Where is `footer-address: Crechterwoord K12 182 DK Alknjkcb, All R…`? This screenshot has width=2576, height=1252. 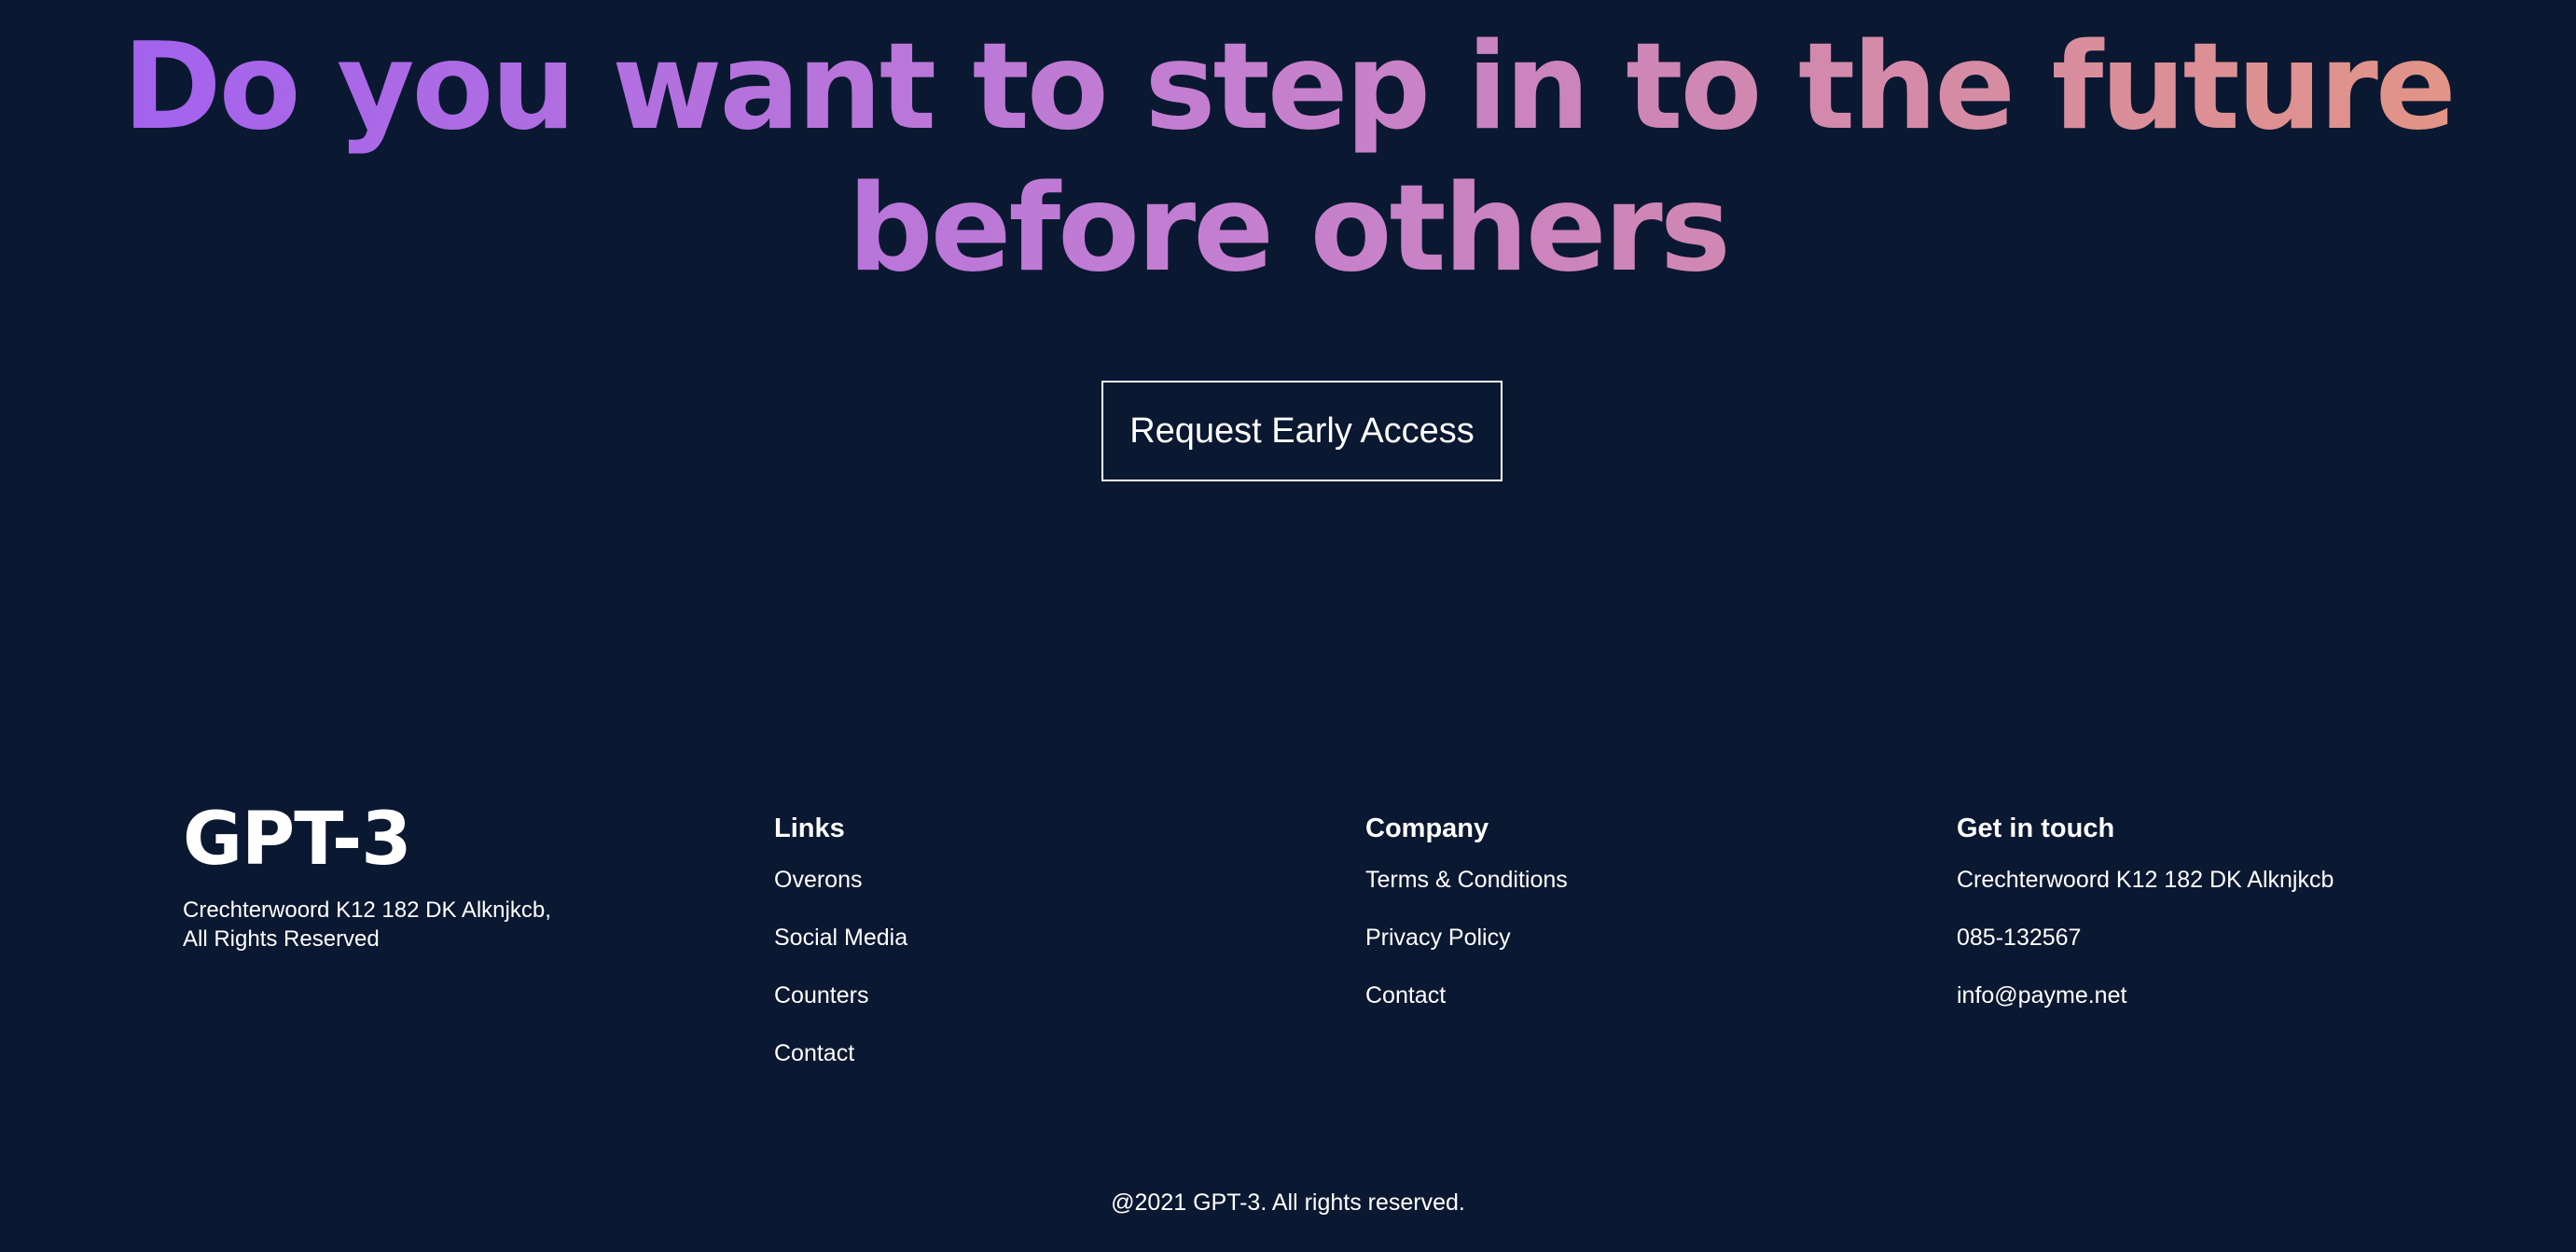 footer-address: Crechterwoord K12 182 DK Alknjkcb, All R… is located at coordinates (367, 924).